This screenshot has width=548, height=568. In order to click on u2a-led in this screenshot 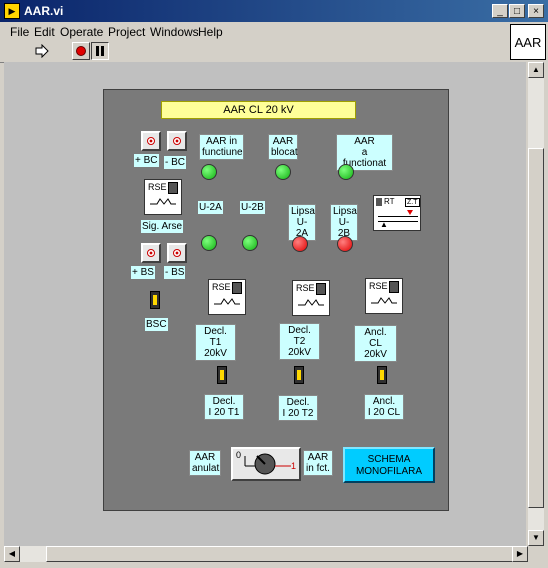, I will do `click(209, 243)`.